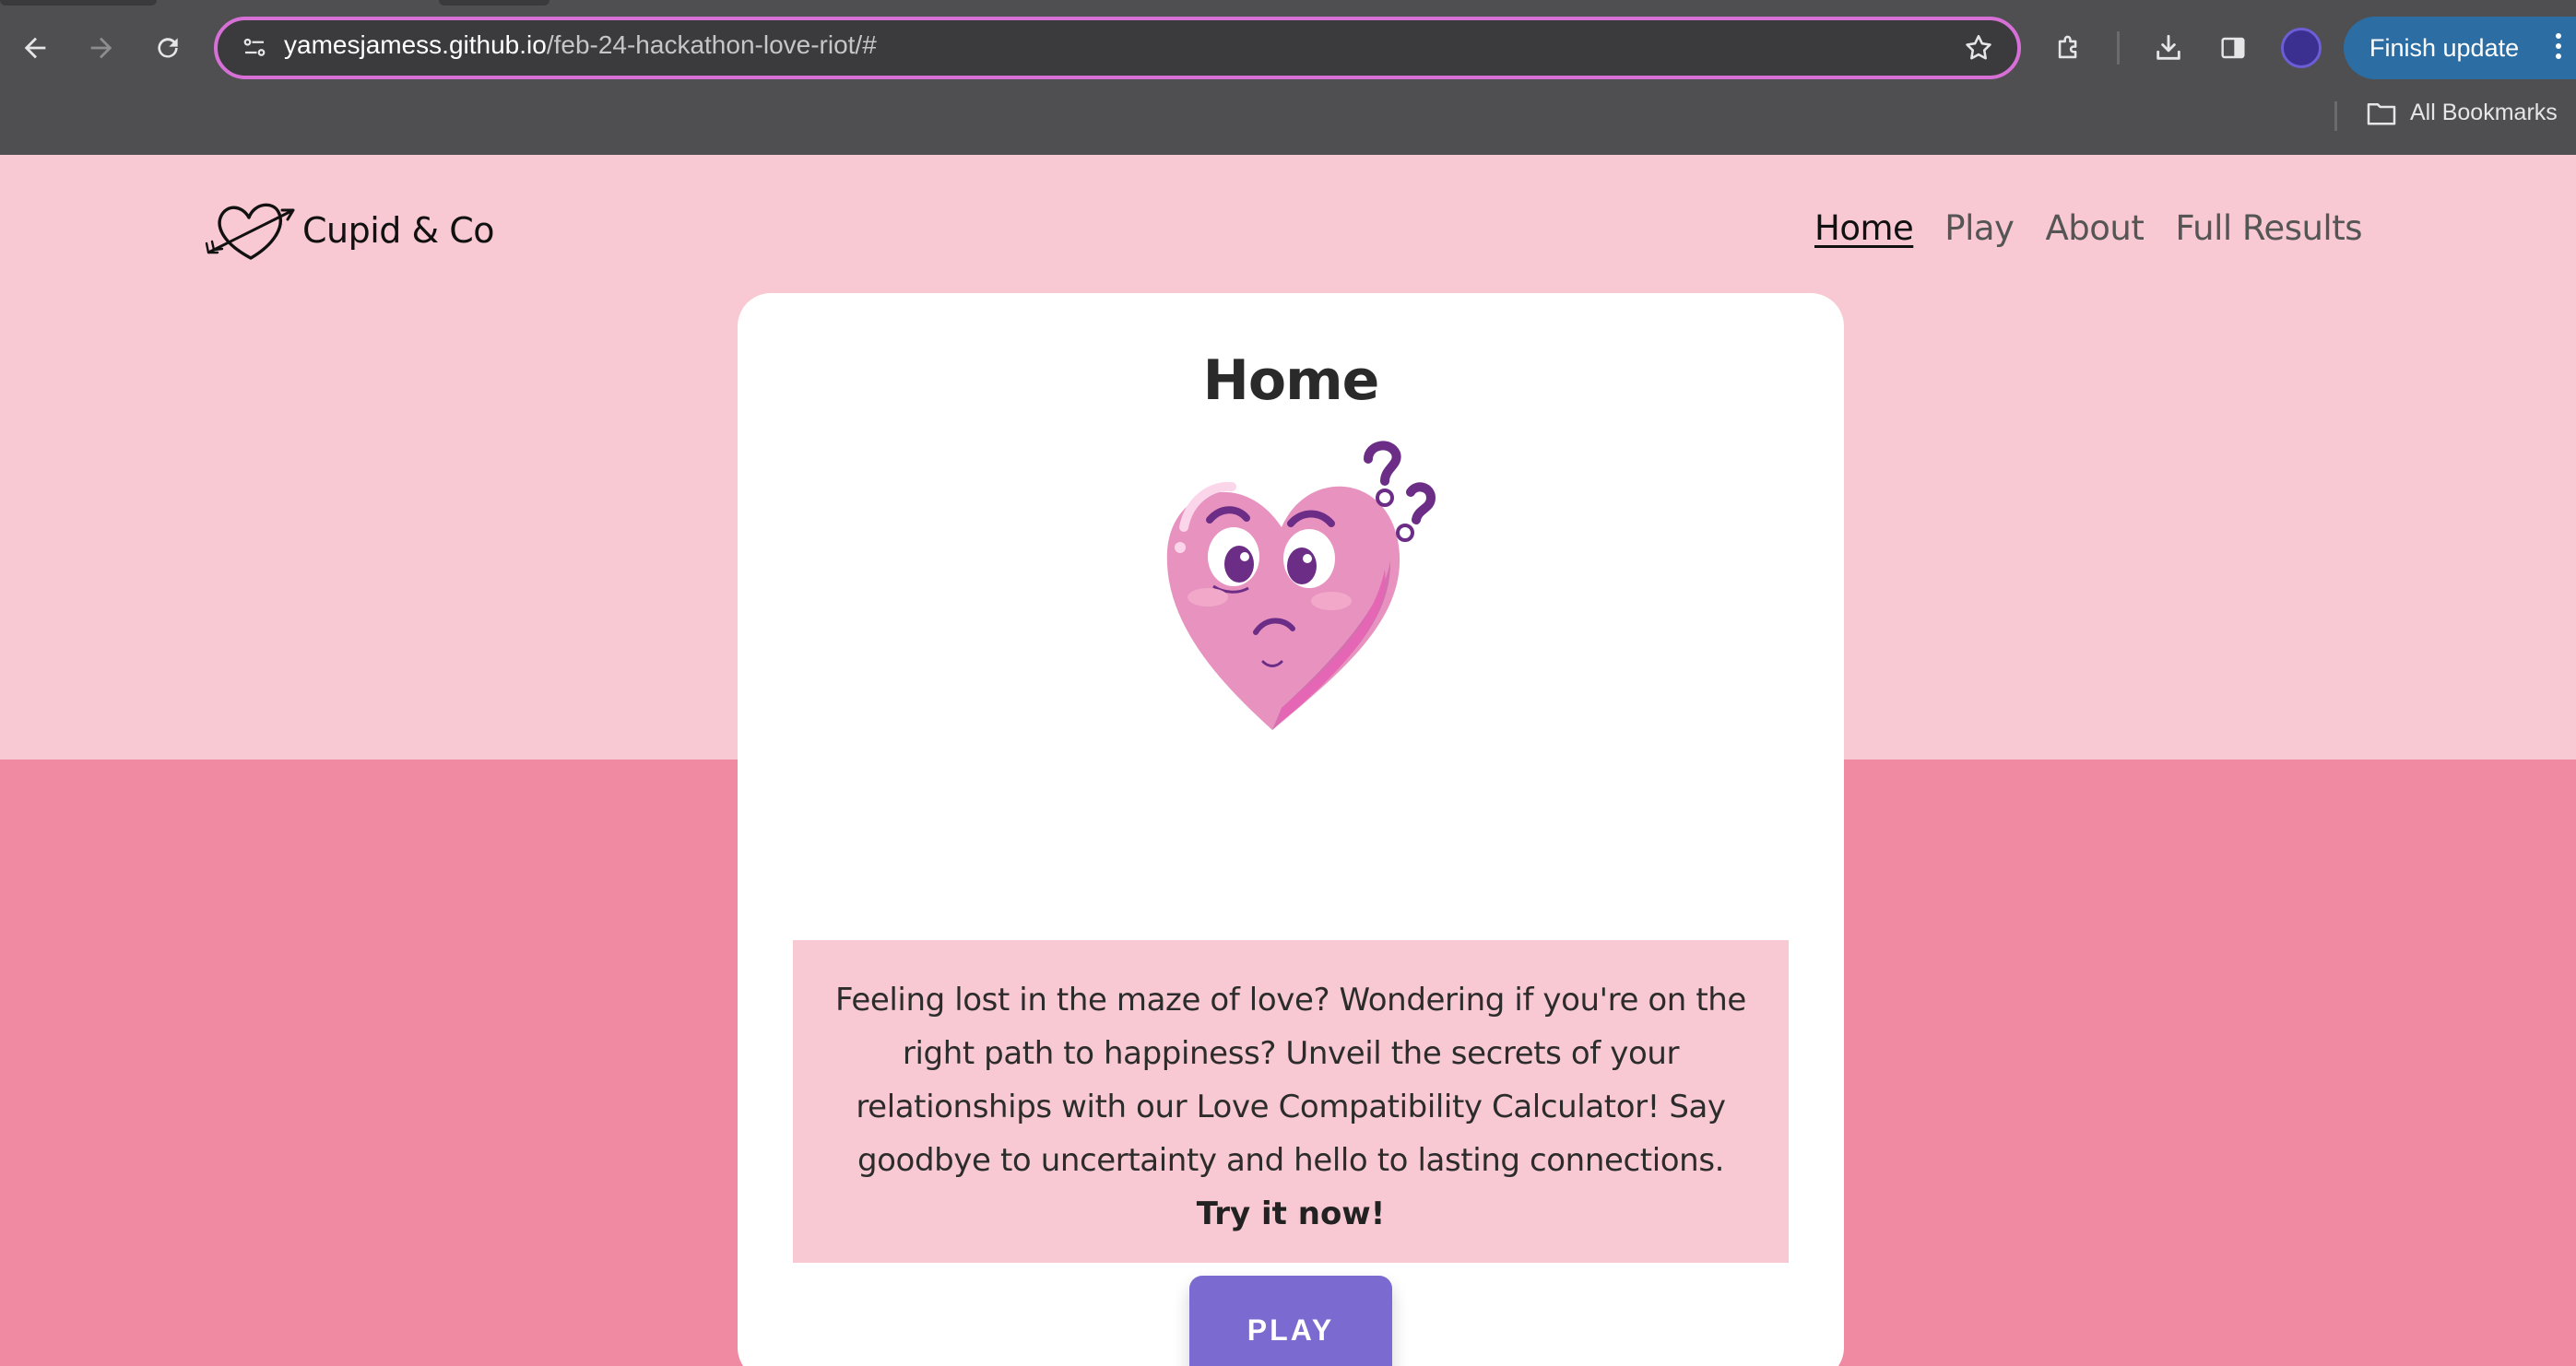 This screenshot has height=1366, width=2576. I want to click on puzzle-icon, so click(2067, 47).